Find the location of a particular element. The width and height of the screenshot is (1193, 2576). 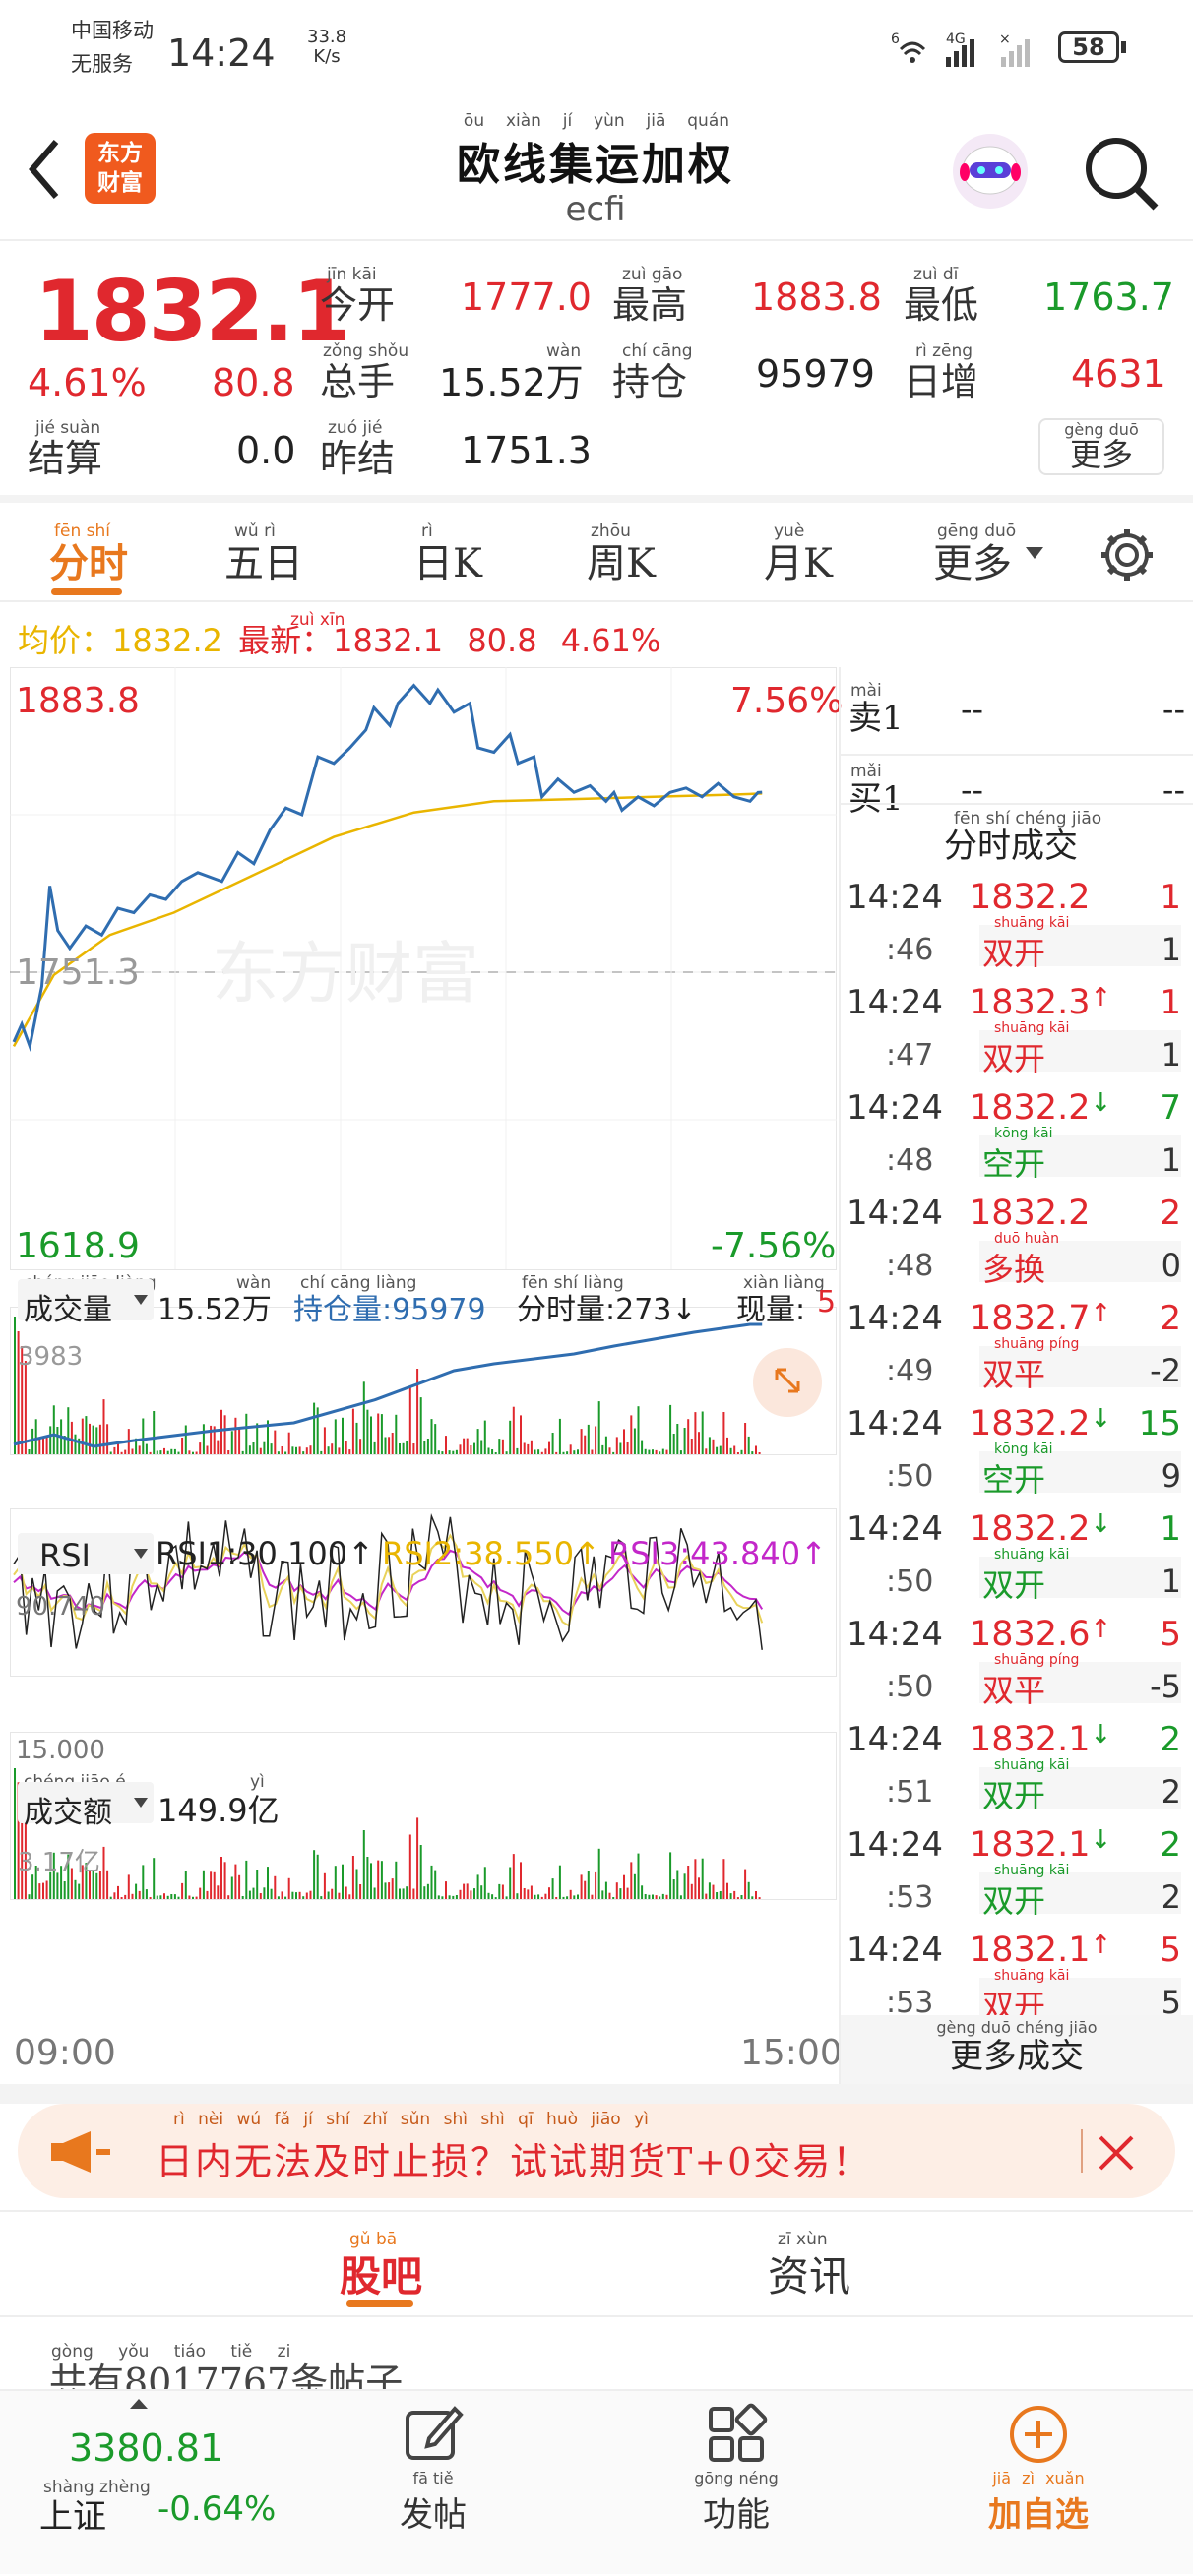

current-volume-label: 现量: is located at coordinates (771, 1310).